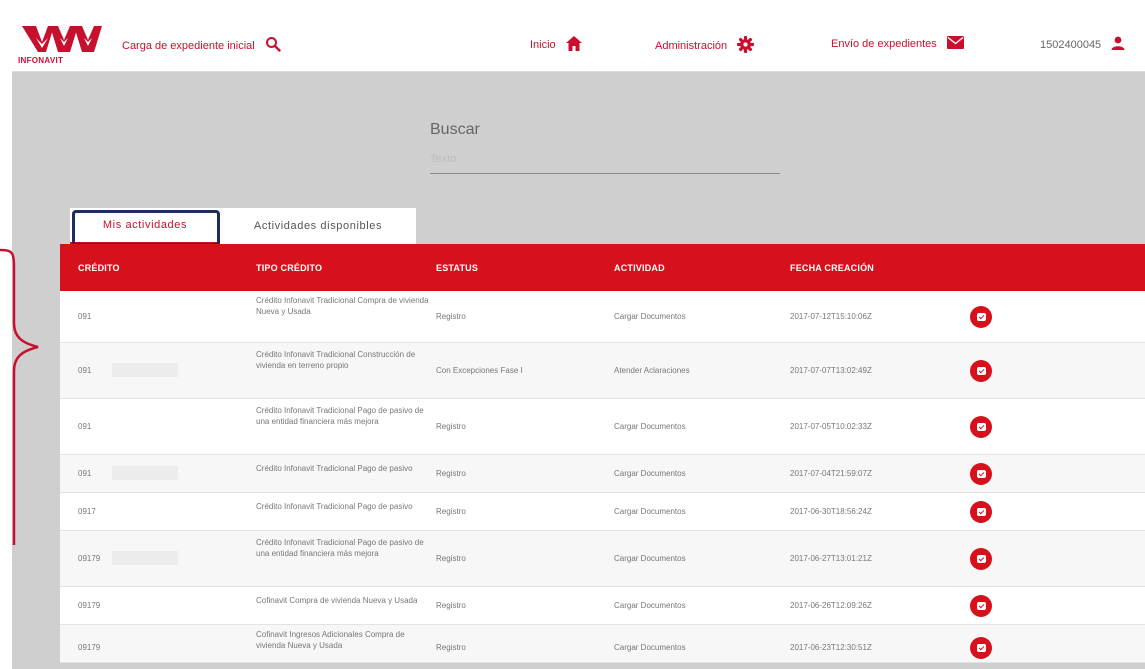 Image resolution: width=1145 pixels, height=669 pixels. Describe the element at coordinates (145, 226) in the screenshot. I see `tab-mis-actividades: Mis actividades` at that location.